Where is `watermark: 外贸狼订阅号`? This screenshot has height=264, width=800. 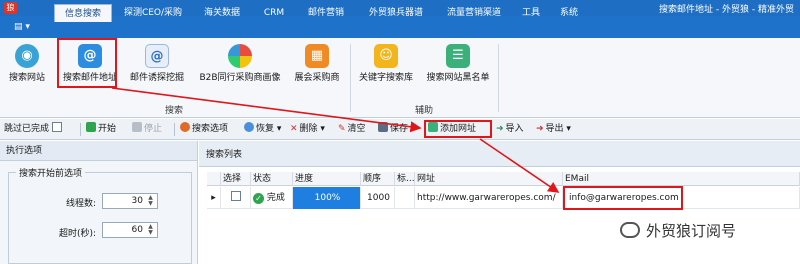 watermark: 外贸狼订阅号 is located at coordinates (706, 231).